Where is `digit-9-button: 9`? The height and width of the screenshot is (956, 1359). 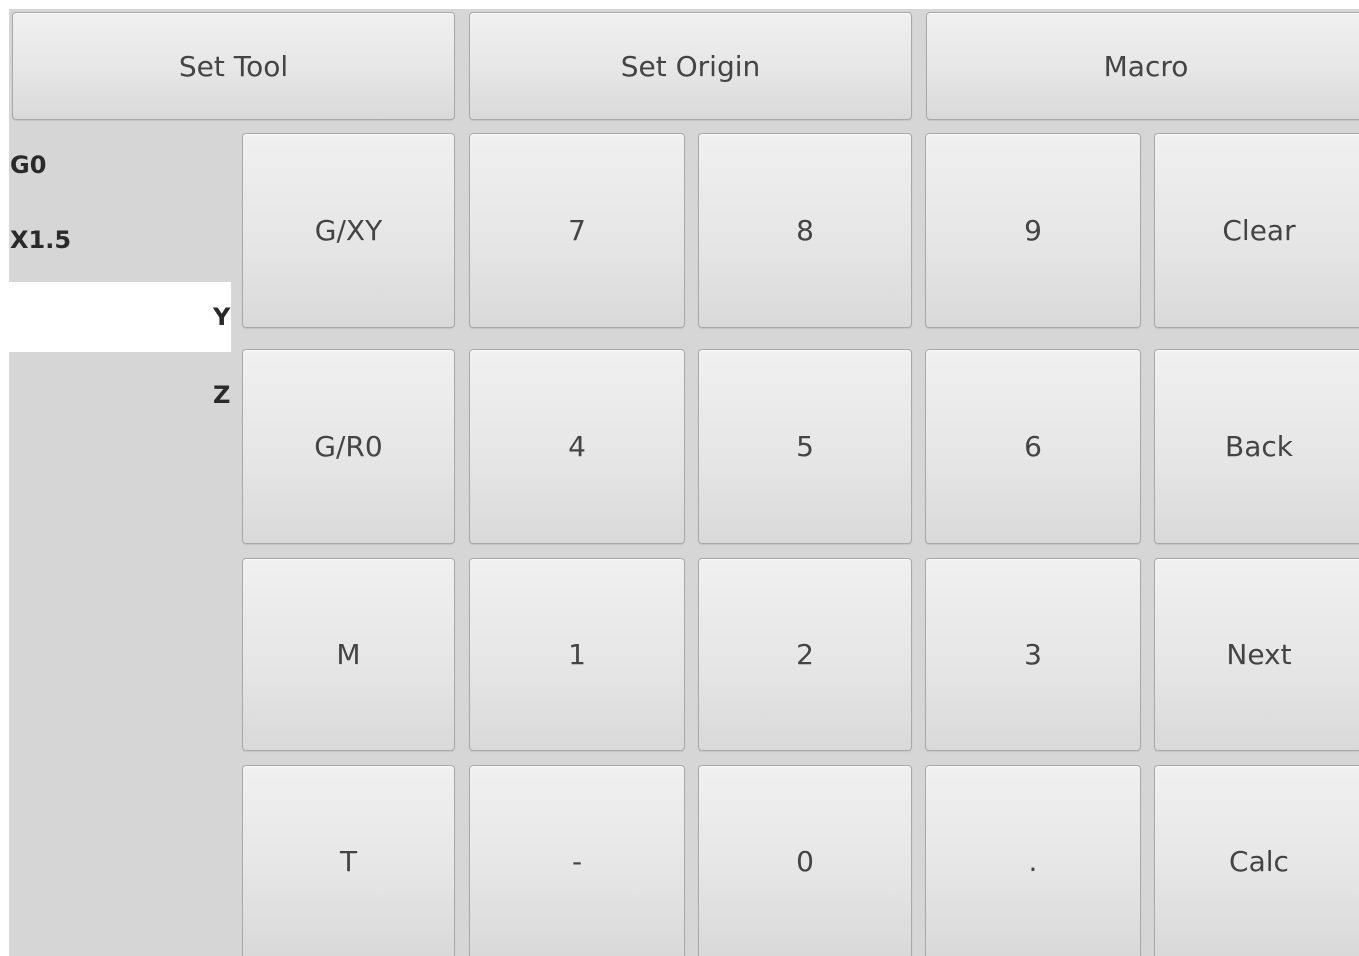 digit-9-button: 9 is located at coordinates (1033, 230).